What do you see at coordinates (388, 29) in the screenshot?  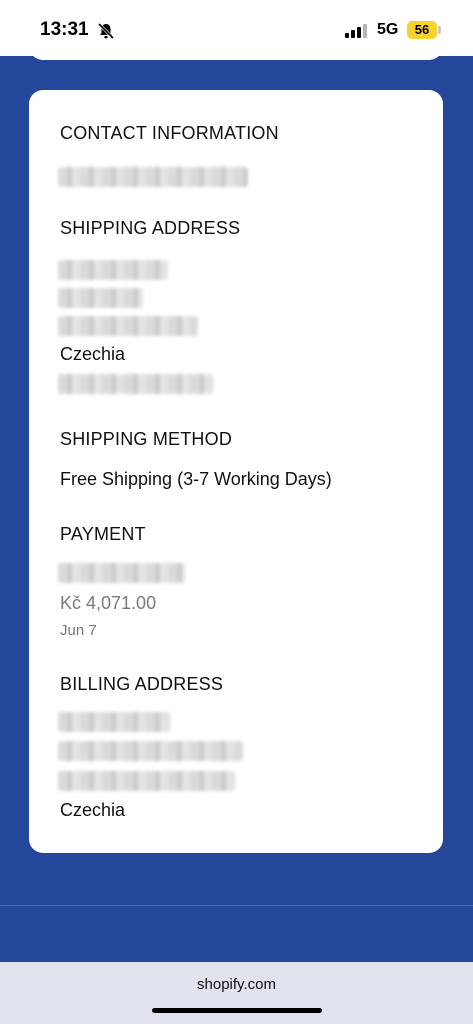 I see `network-label: 5G` at bounding box center [388, 29].